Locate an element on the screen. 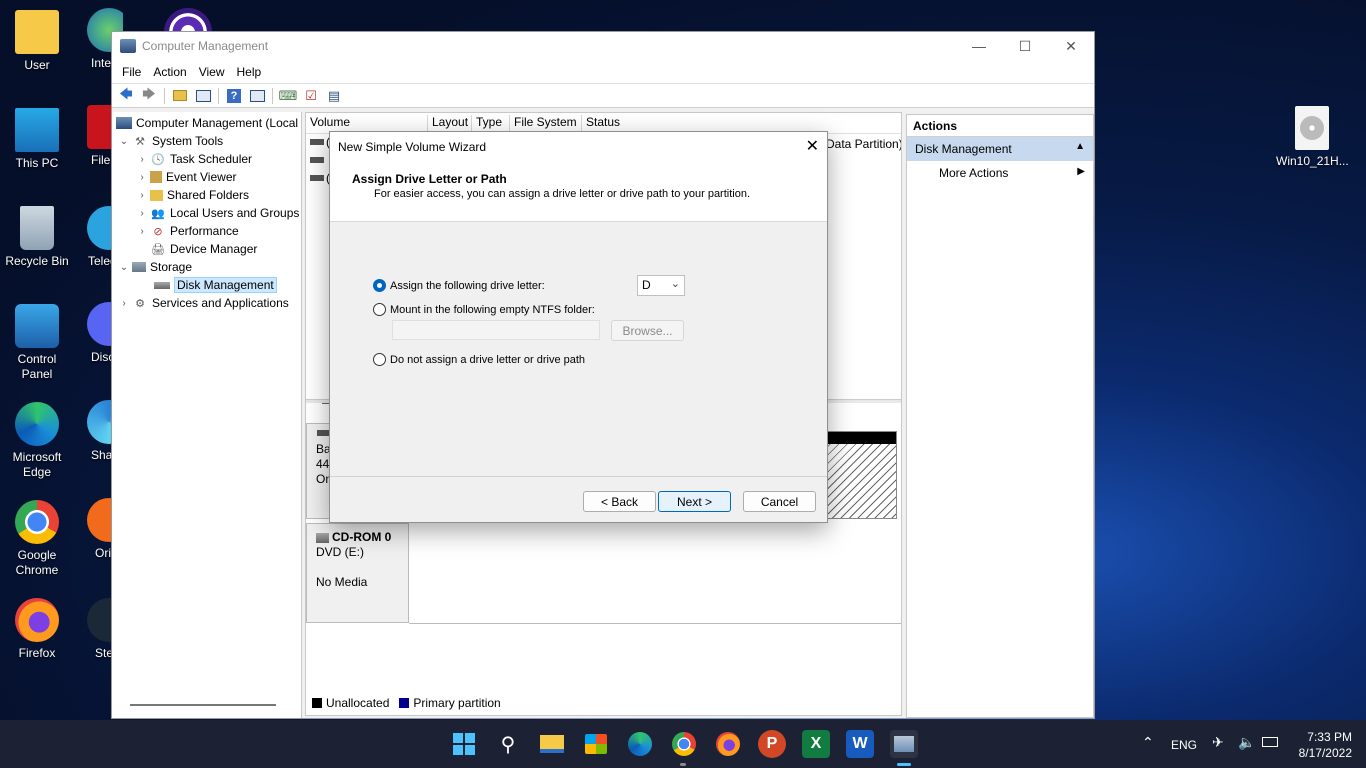 This screenshot has width=1366, height=768. edge-taskbar-icon is located at coordinates (640, 744).